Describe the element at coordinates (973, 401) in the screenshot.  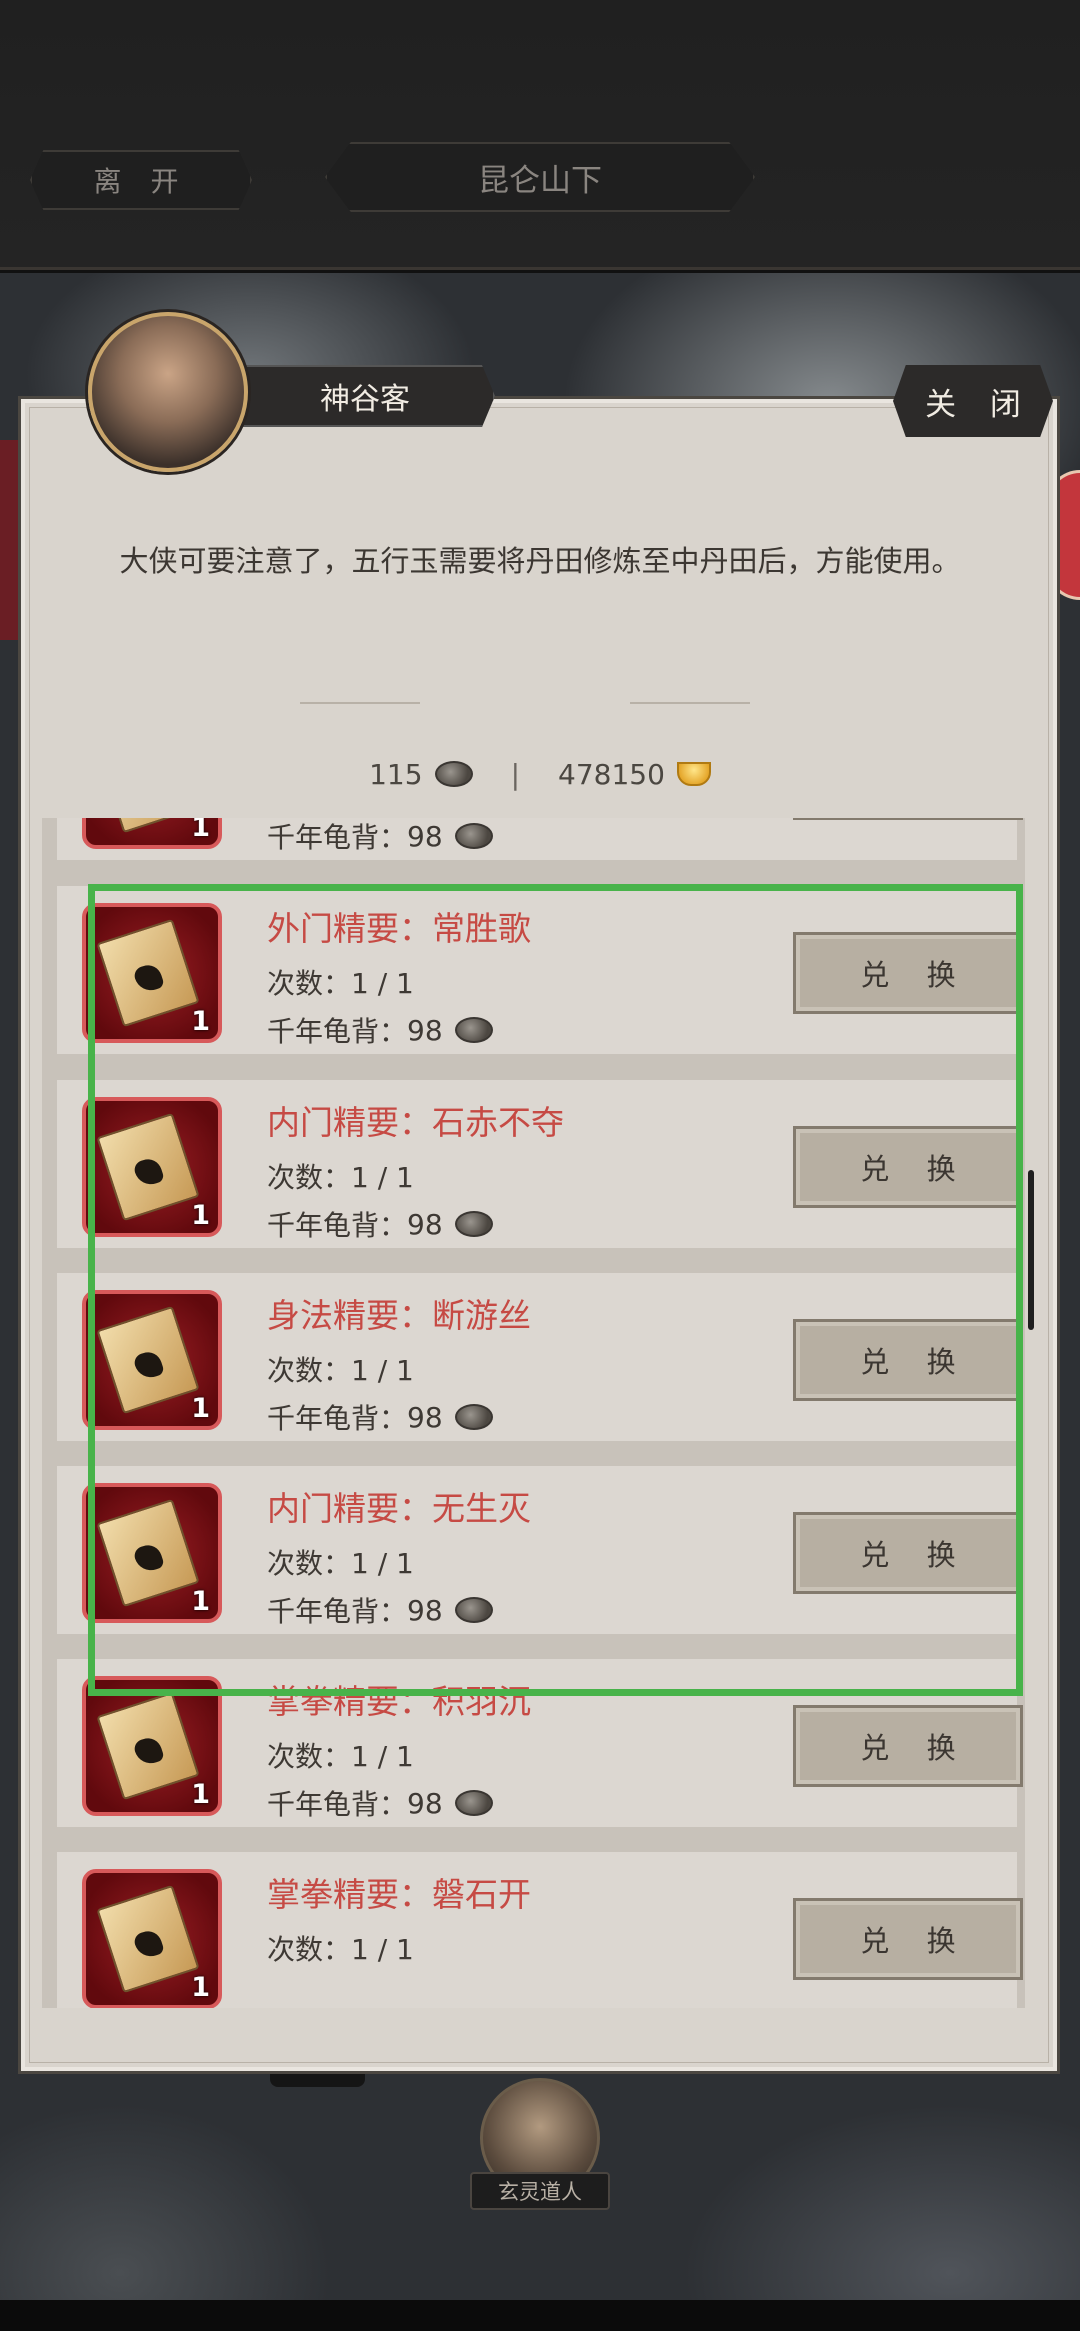
I see `close-button: 关 闭` at that location.